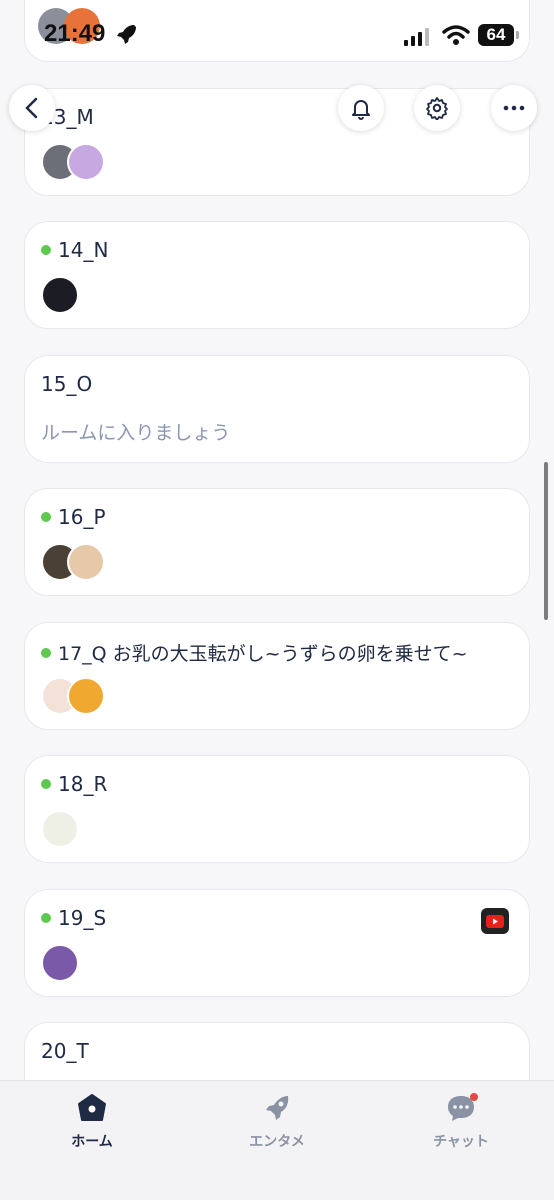 This screenshot has width=554, height=1200. I want to click on bottom-tab-bar: ホーム エンタメ チャット, so click(277, 1140).